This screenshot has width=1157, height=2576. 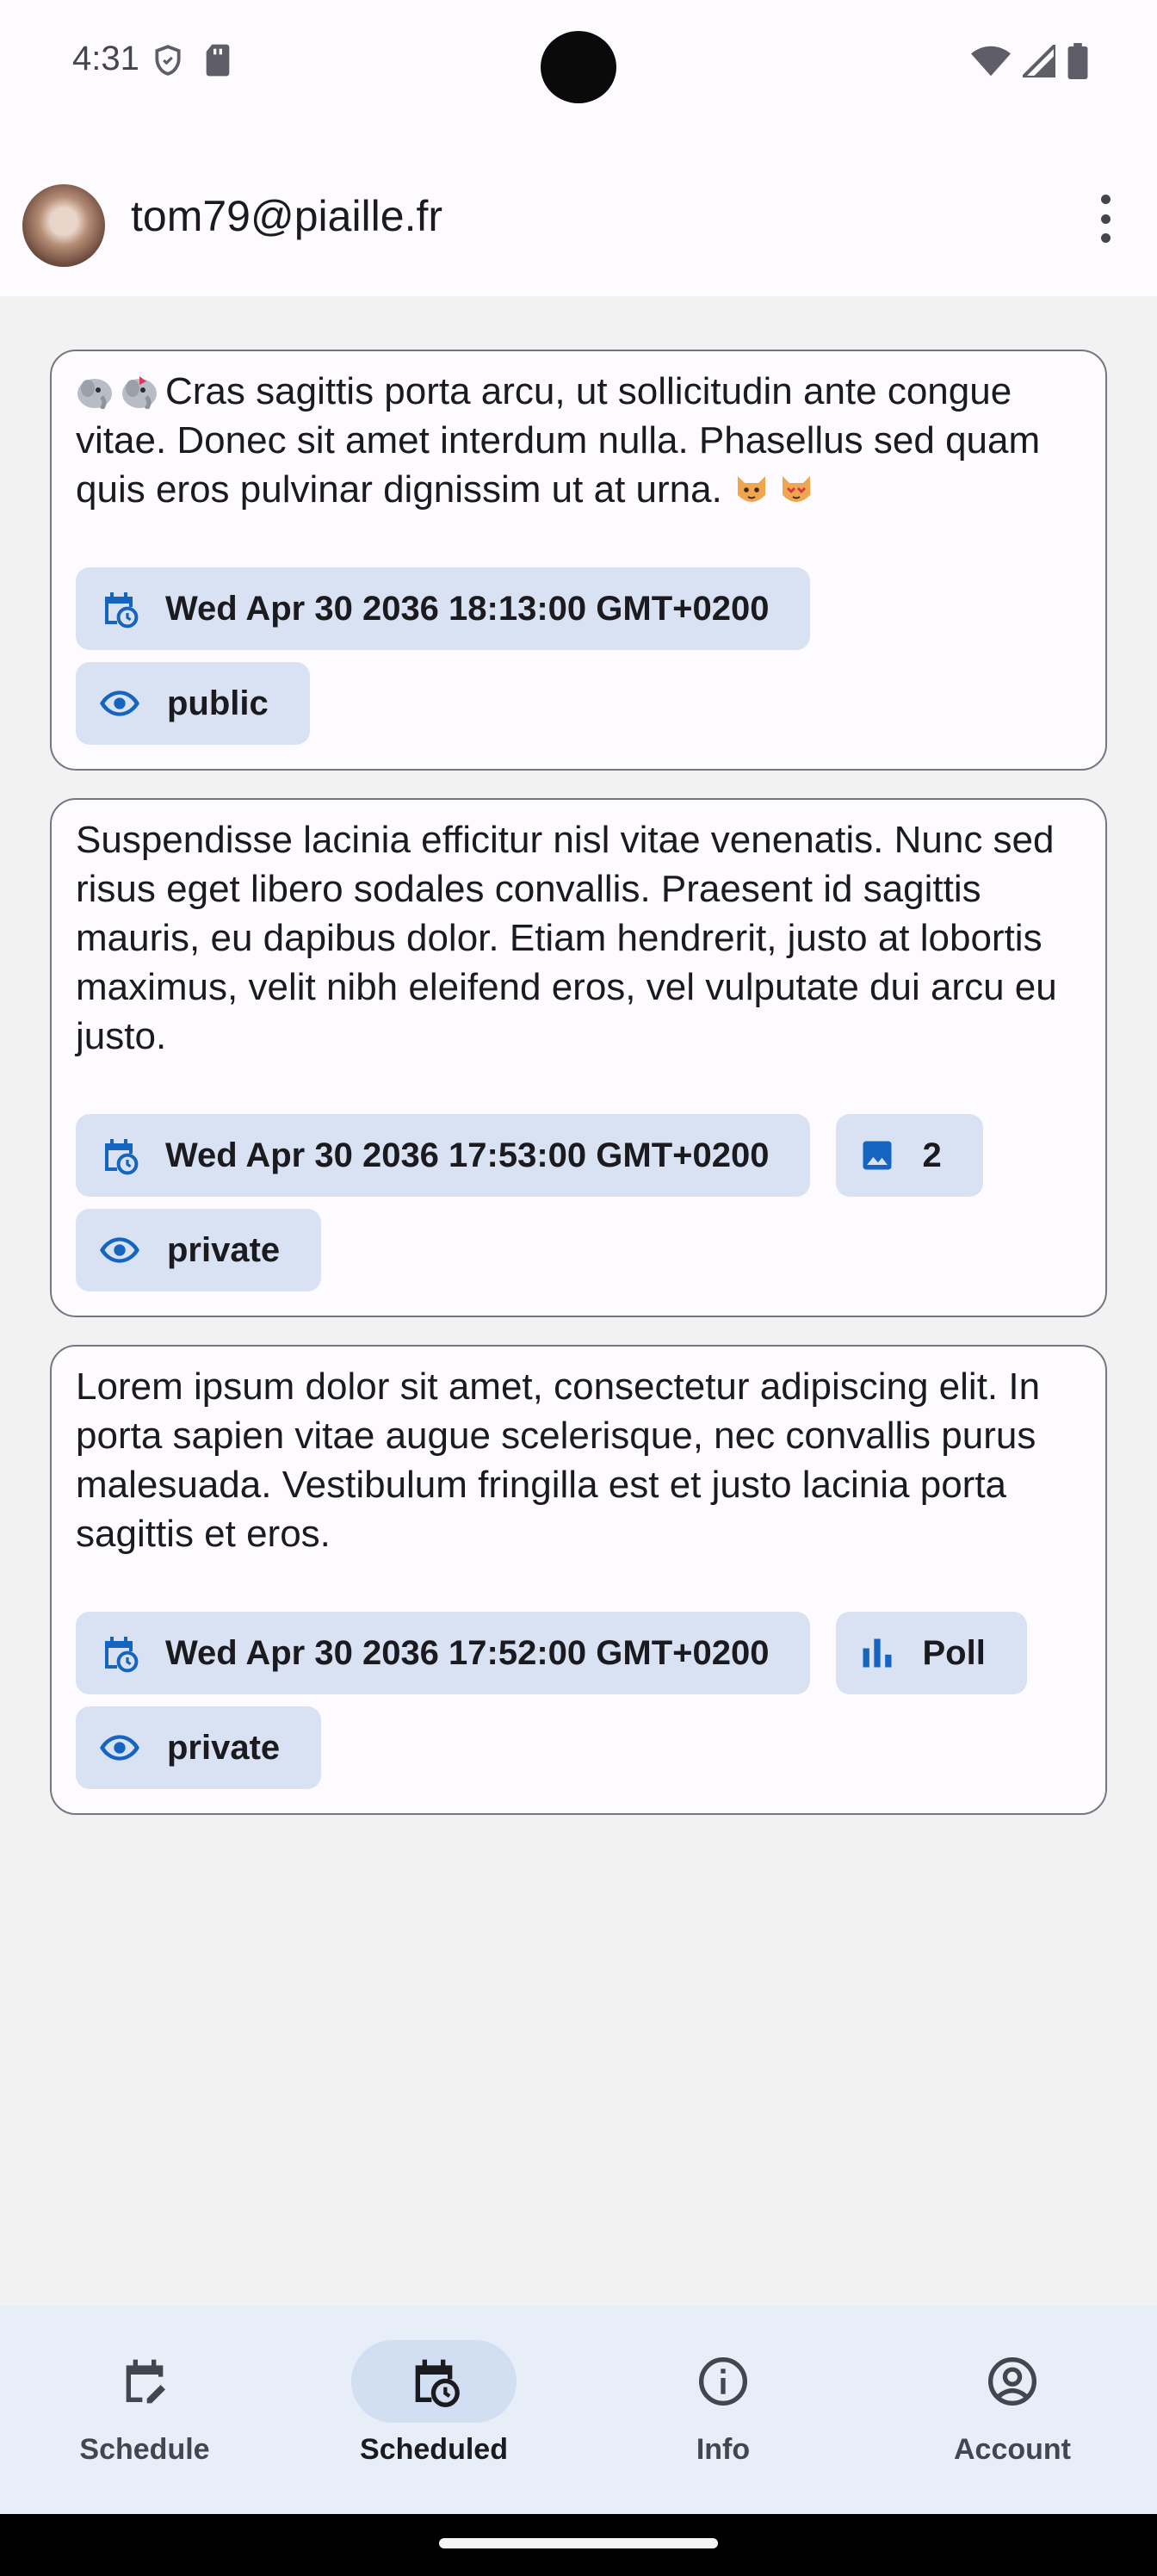 I want to click on nav-schedule: Schedule, so click(x=145, y=2413).